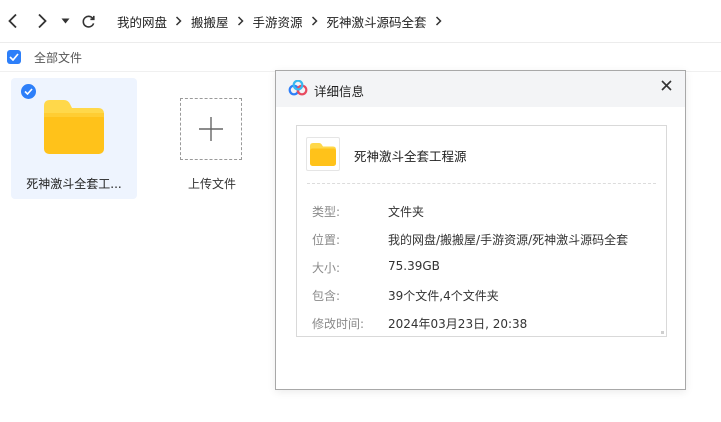 The image size is (721, 422). Describe the element at coordinates (298, 89) in the screenshot. I see `cloud-logo-icon` at that location.